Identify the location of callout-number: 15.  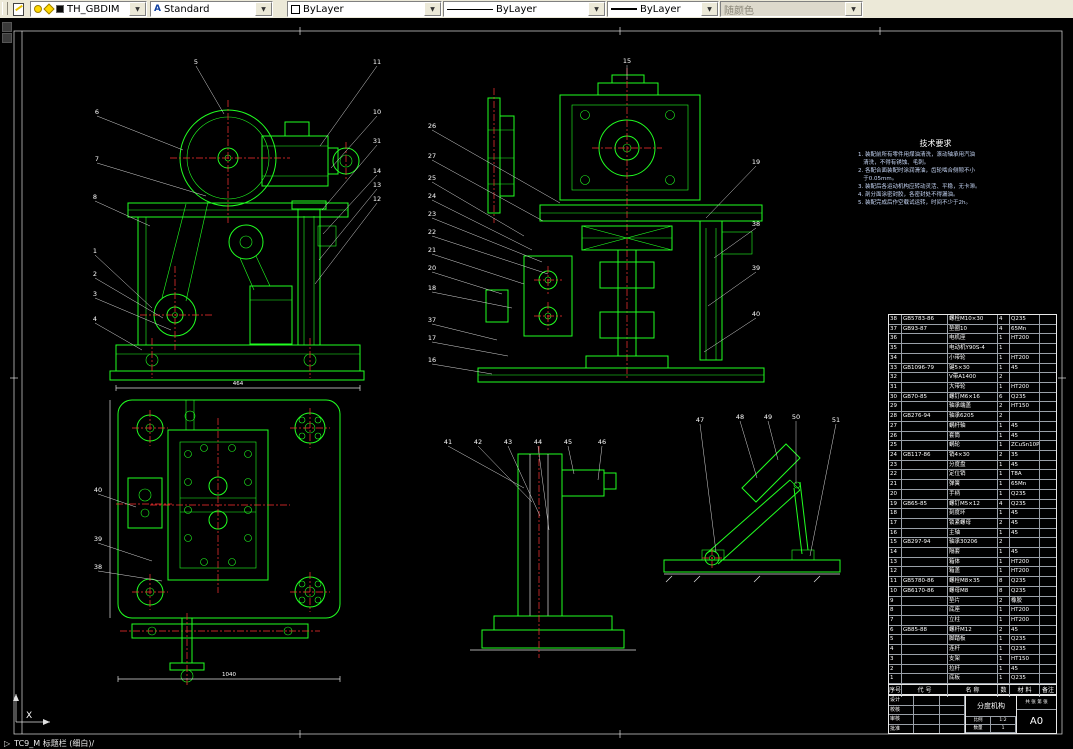
(627, 61).